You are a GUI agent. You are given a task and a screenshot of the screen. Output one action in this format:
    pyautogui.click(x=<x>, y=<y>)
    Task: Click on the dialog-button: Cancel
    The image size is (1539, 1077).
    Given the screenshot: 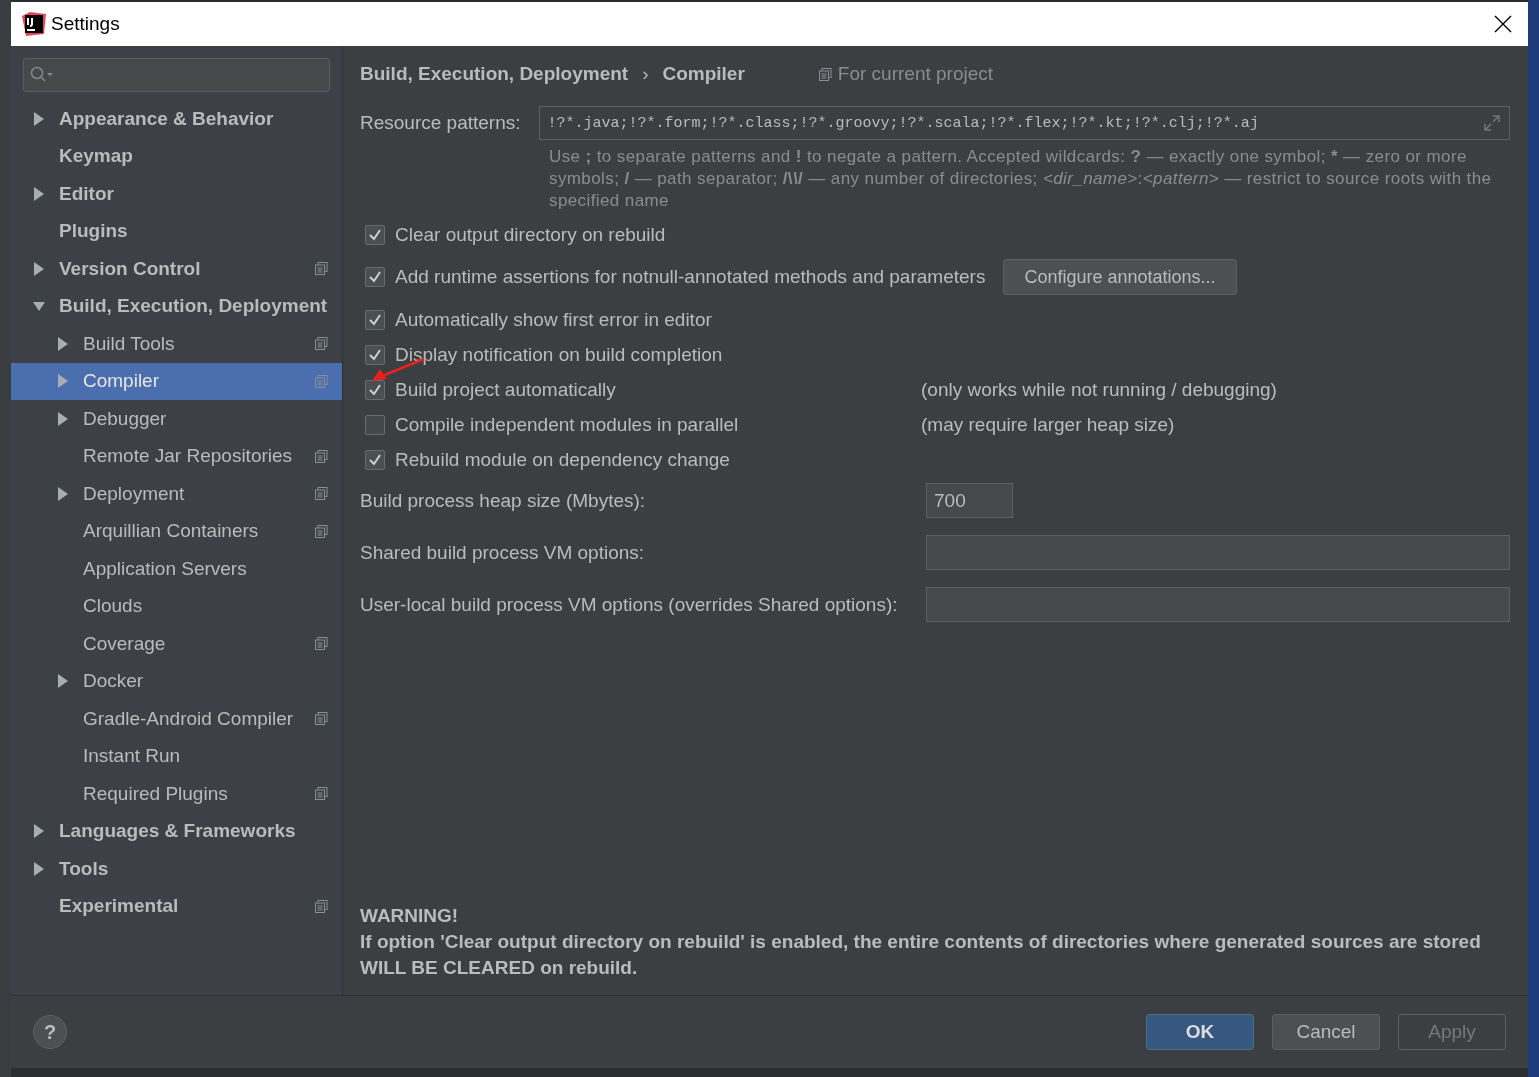 What is the action you would take?
    pyautogui.click(x=1326, y=1032)
    